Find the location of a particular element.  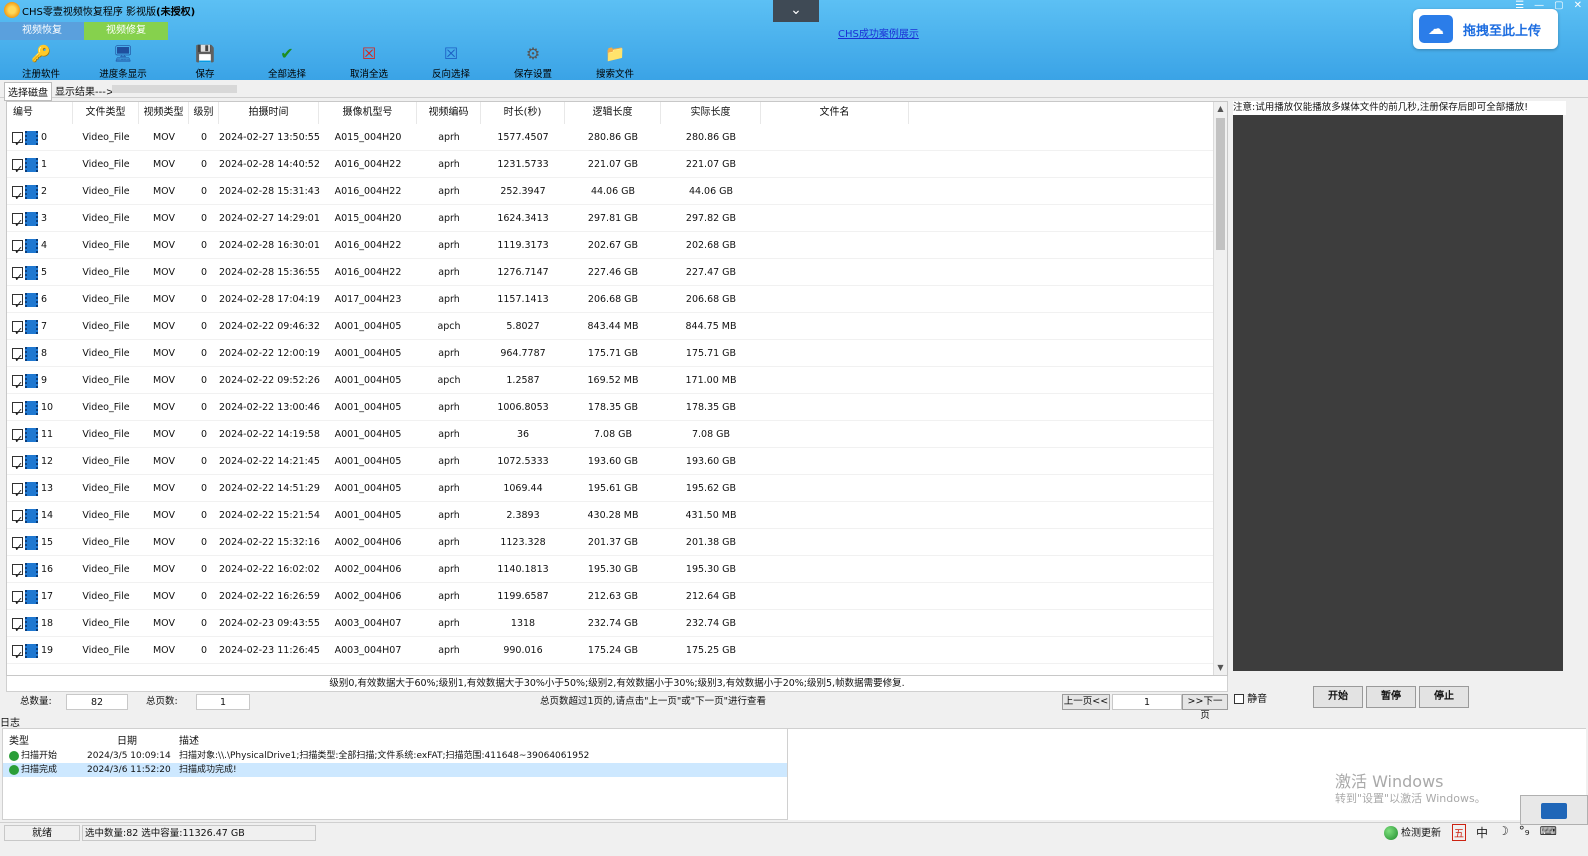

drag-upload-button: ☁ 拖拽至此上传 is located at coordinates (1485, 29).